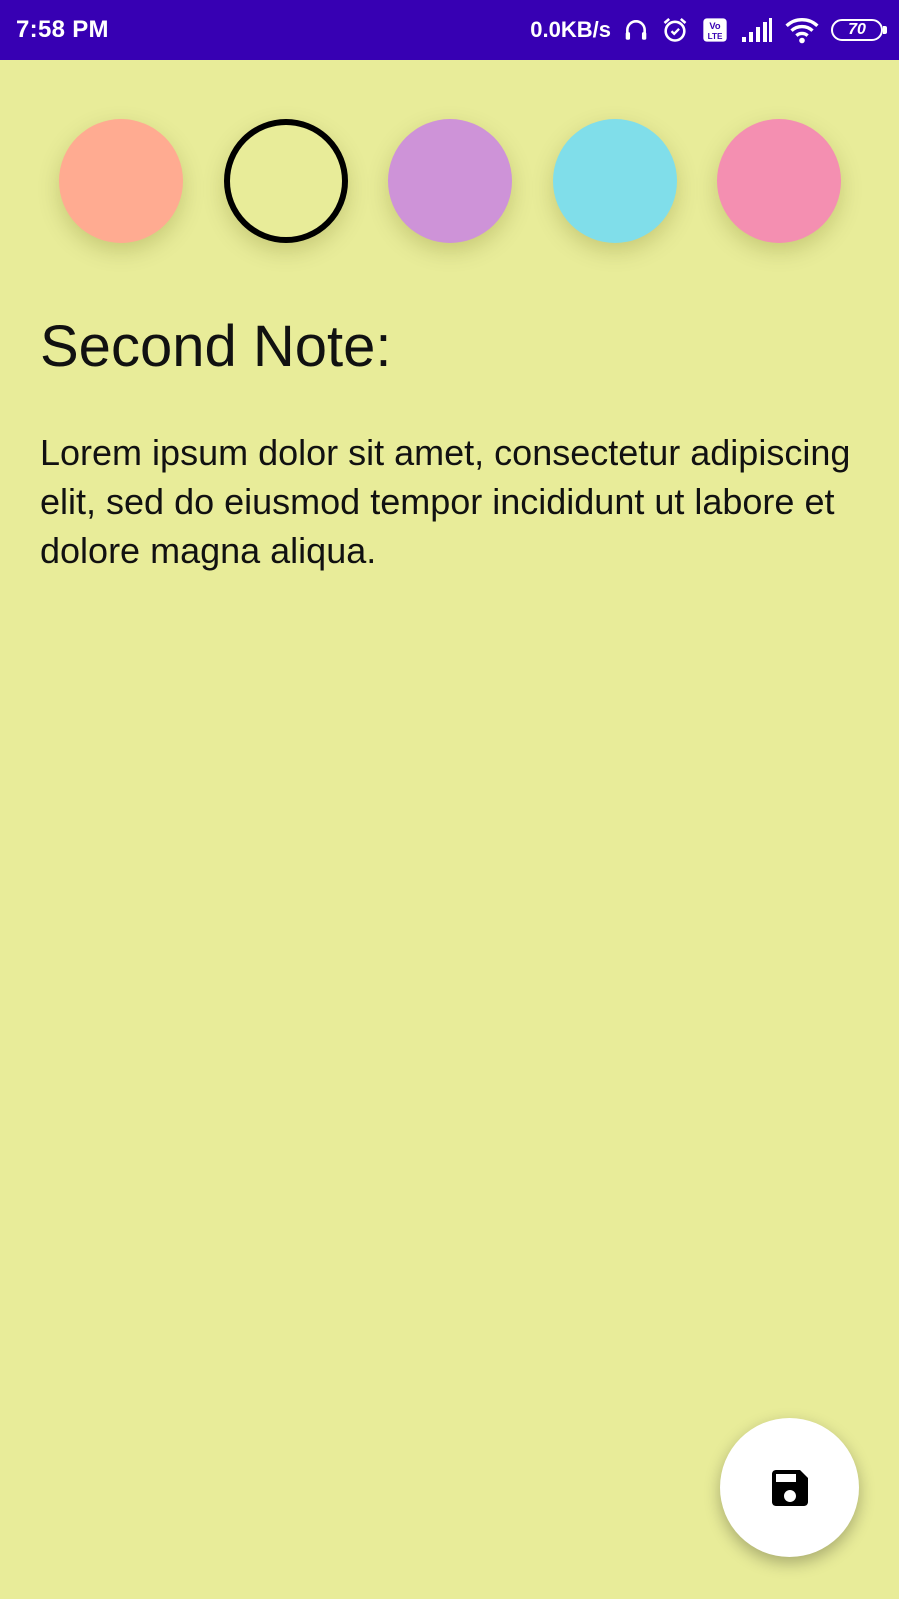 The height and width of the screenshot is (1599, 899). Describe the element at coordinates (449, 30) in the screenshot. I see `status-bar: 7:58 PM 0.0KB/s Vo LTE 70` at that location.